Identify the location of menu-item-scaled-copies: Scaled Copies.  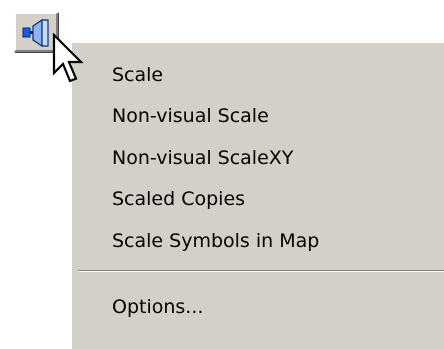
(258, 199).